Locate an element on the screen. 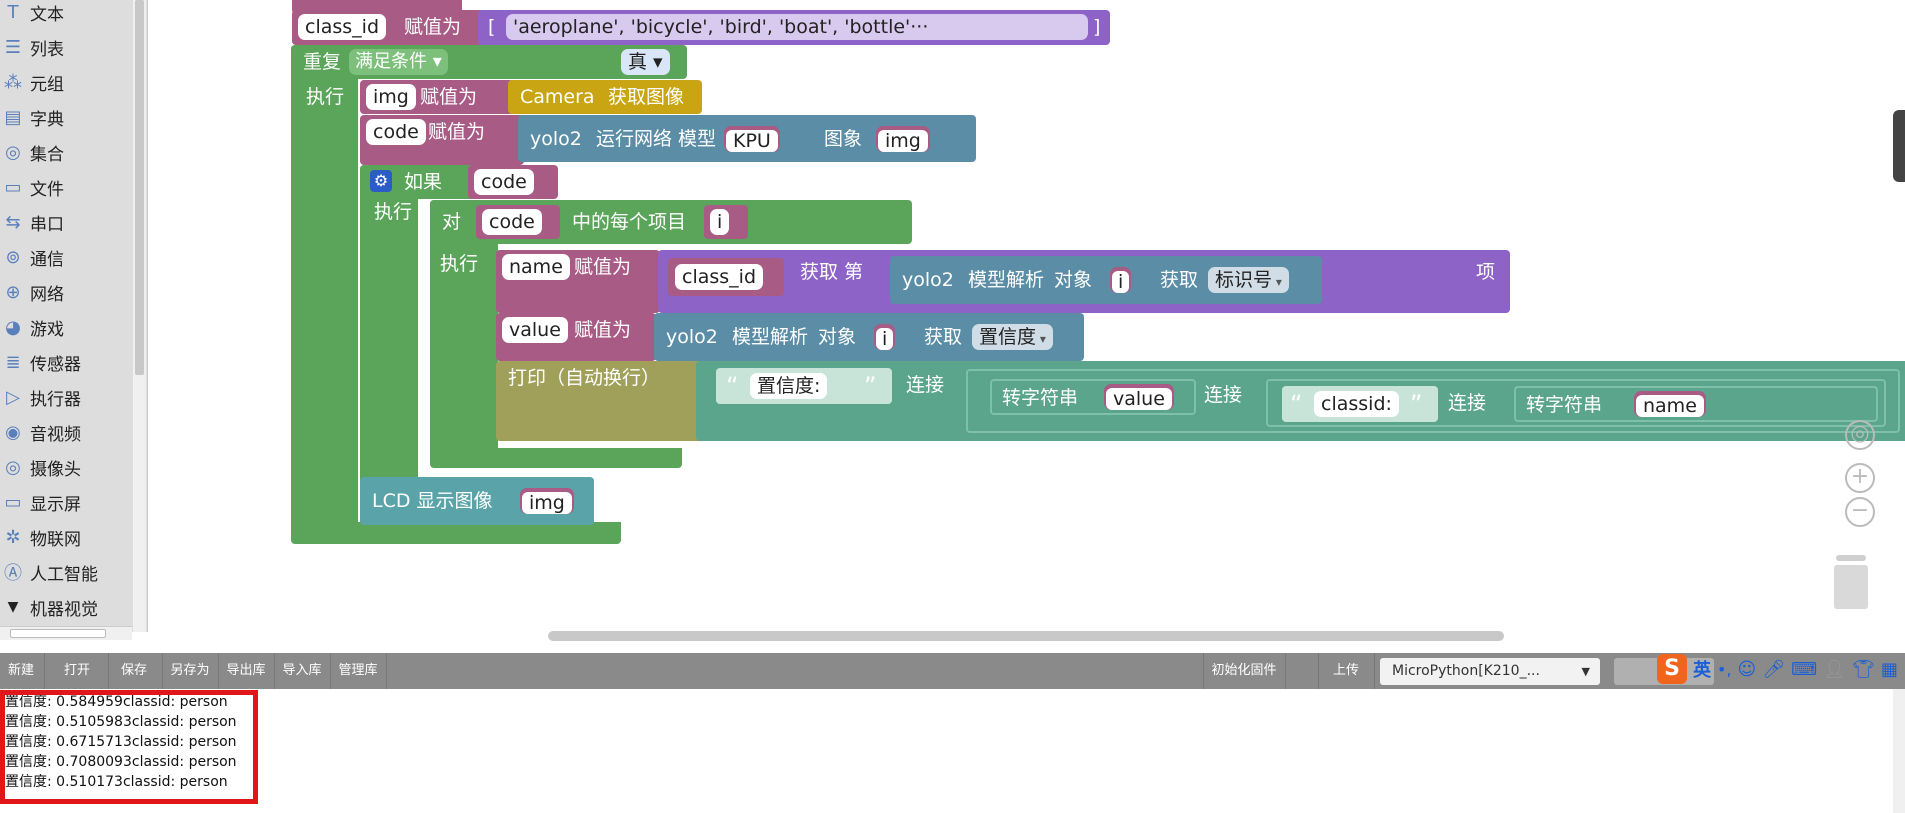  var-class-id-ref: class_id is located at coordinates (719, 277).